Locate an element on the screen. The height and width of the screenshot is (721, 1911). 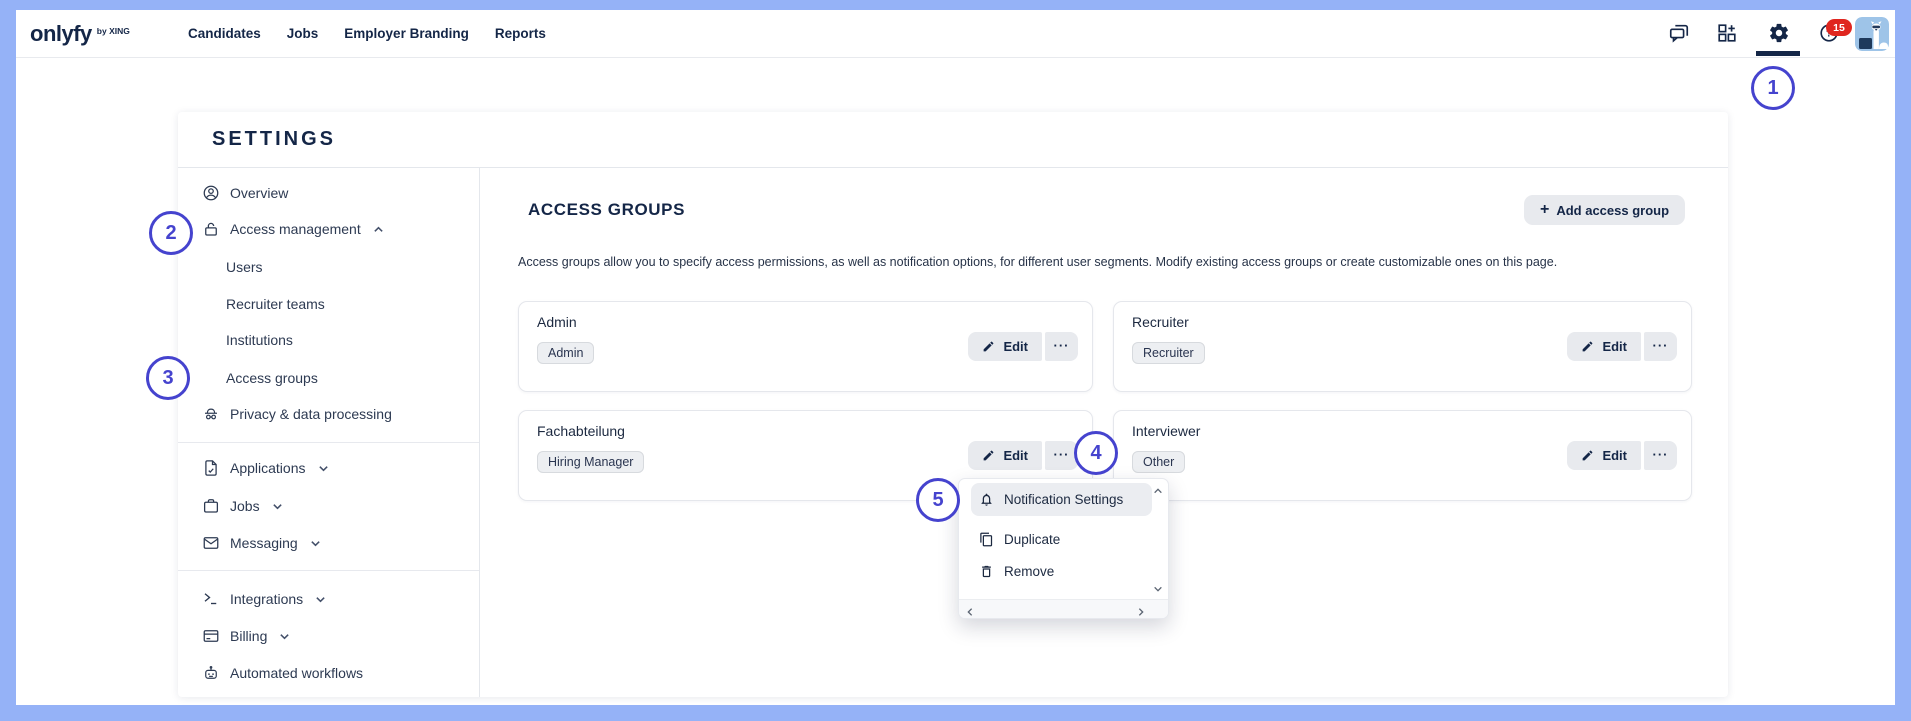
nav-candidates: Candidates is located at coordinates (224, 33).